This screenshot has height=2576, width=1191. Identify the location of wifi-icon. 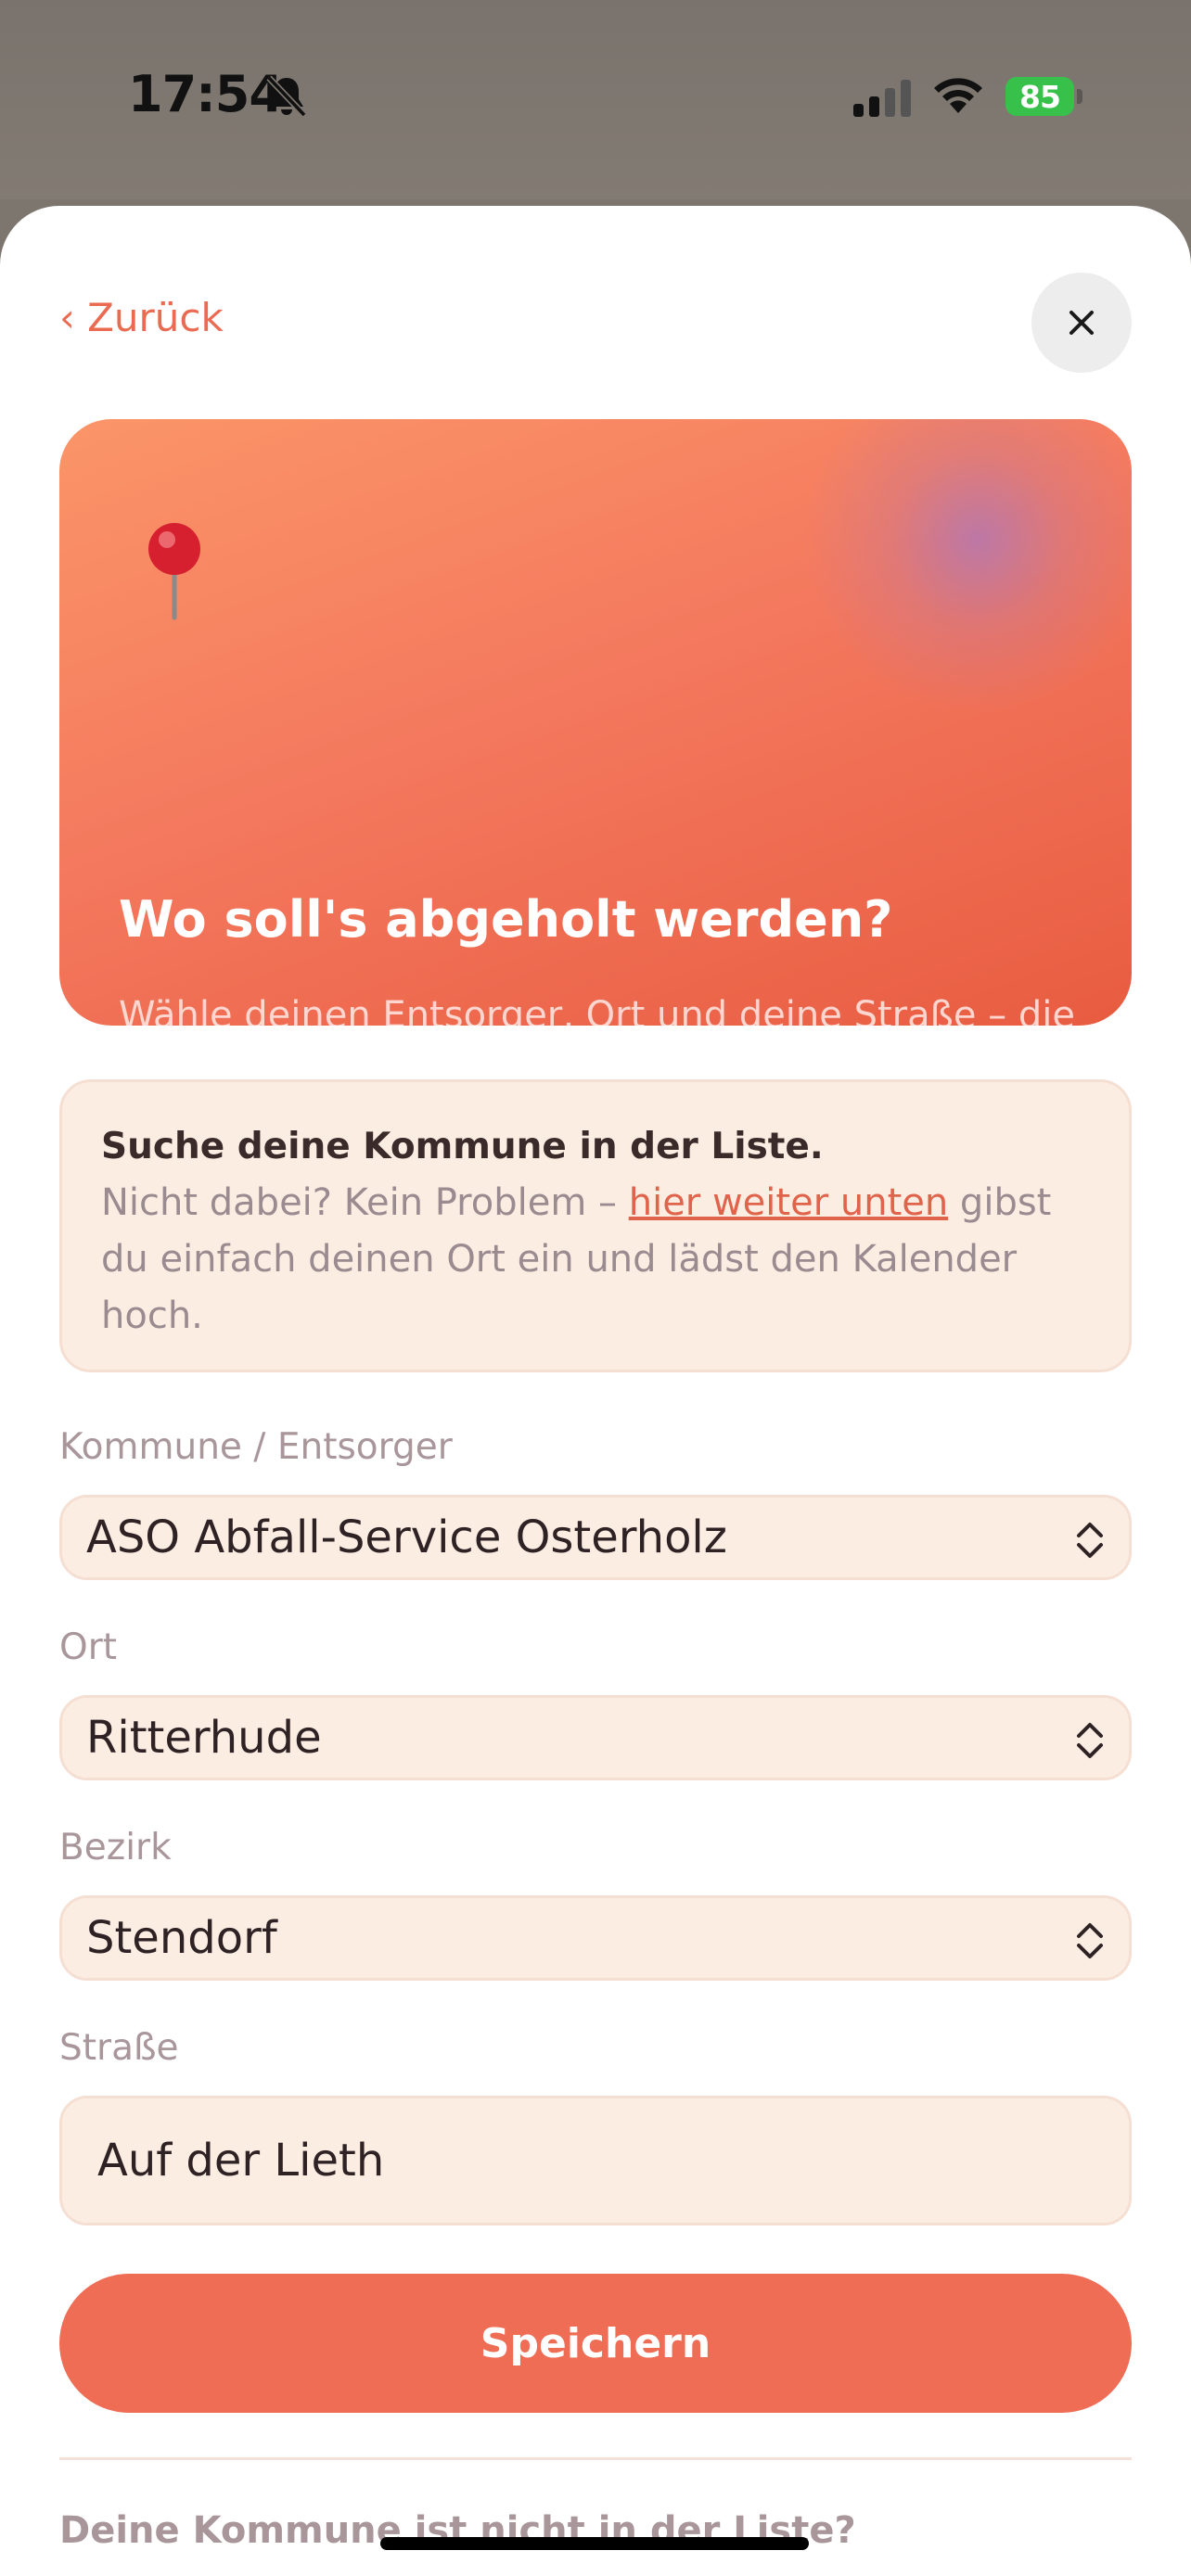
(958, 95).